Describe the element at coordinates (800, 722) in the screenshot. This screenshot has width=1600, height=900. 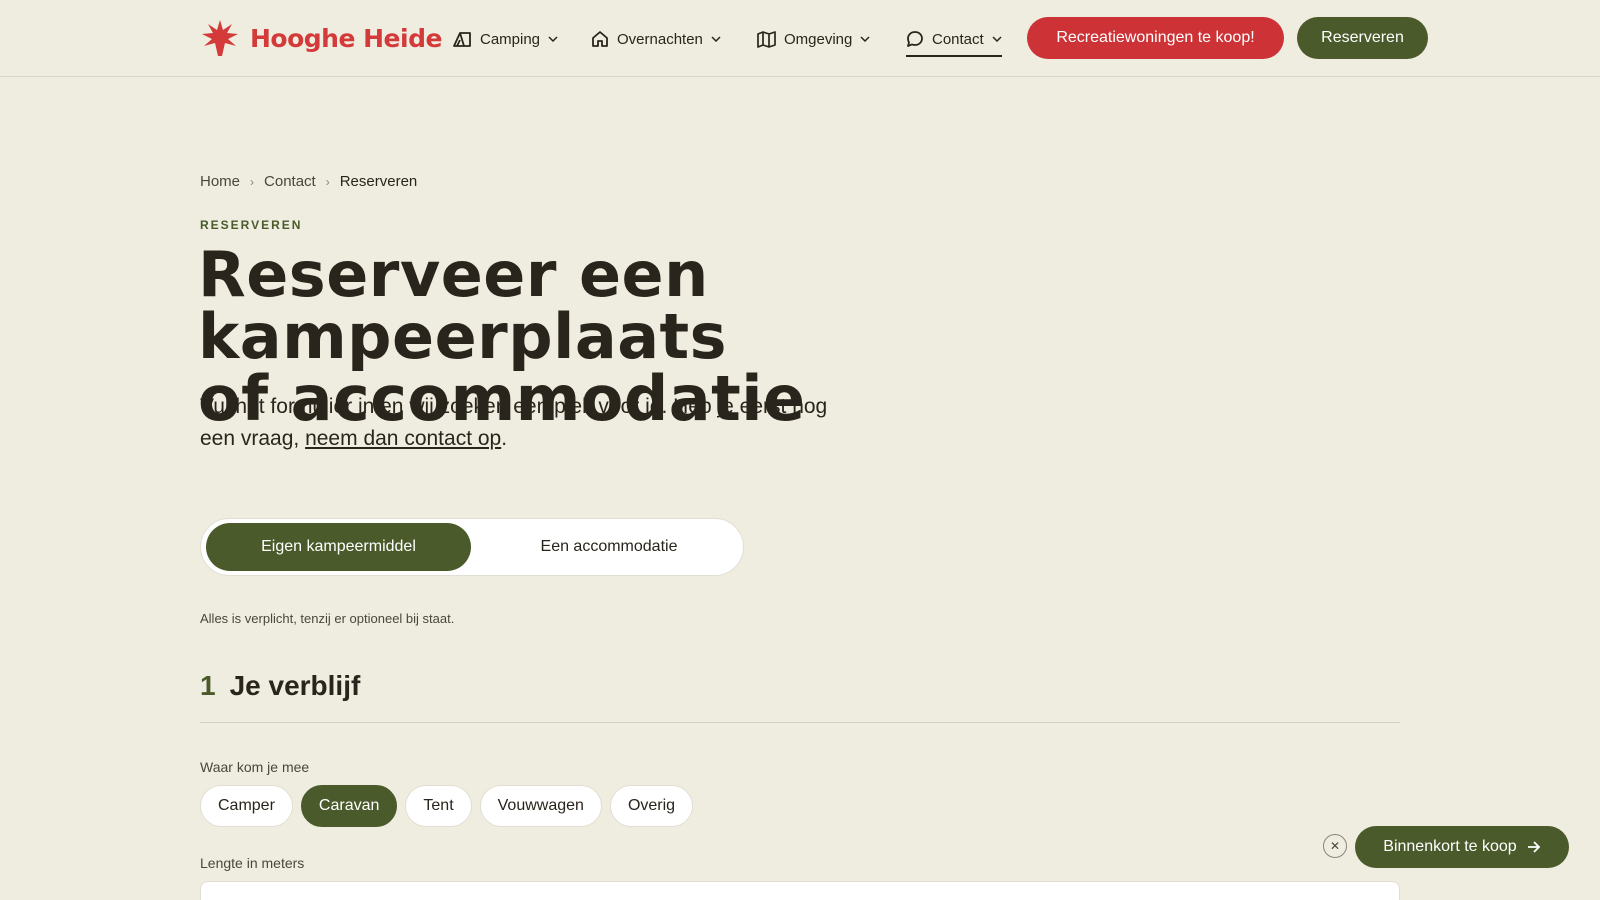
I see `section-divider` at that location.